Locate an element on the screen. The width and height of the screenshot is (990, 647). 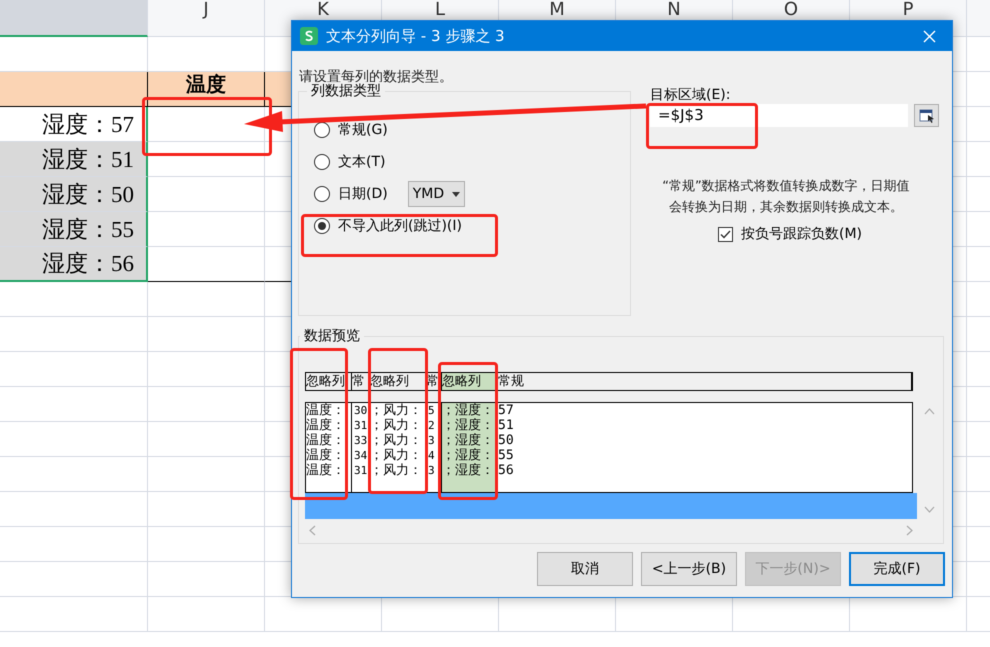
checkbox is located at coordinates (725, 234).